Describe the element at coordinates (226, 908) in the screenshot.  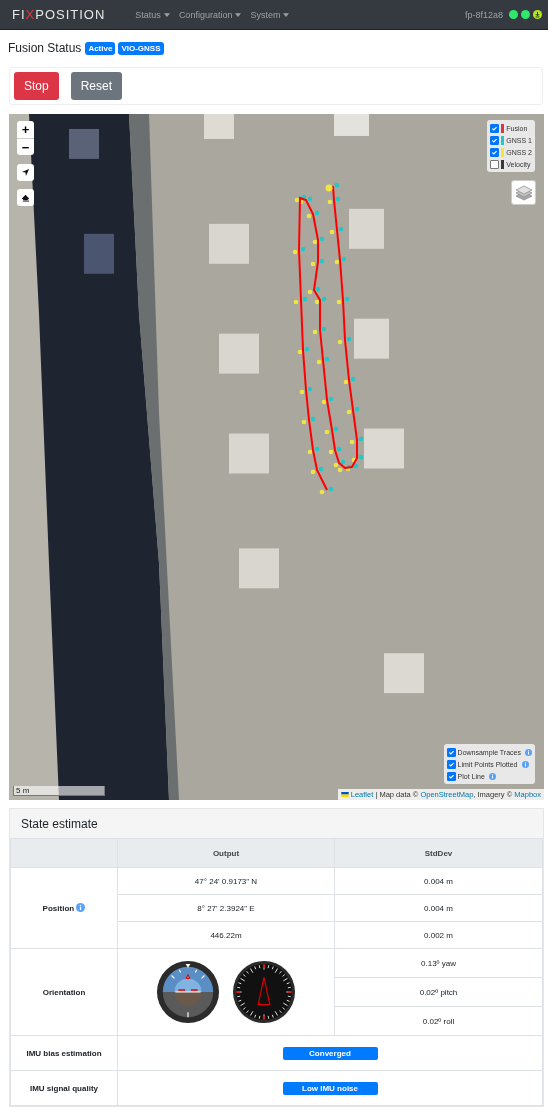
I see `table-cell: 8° 27' 2.3924" E` at that location.